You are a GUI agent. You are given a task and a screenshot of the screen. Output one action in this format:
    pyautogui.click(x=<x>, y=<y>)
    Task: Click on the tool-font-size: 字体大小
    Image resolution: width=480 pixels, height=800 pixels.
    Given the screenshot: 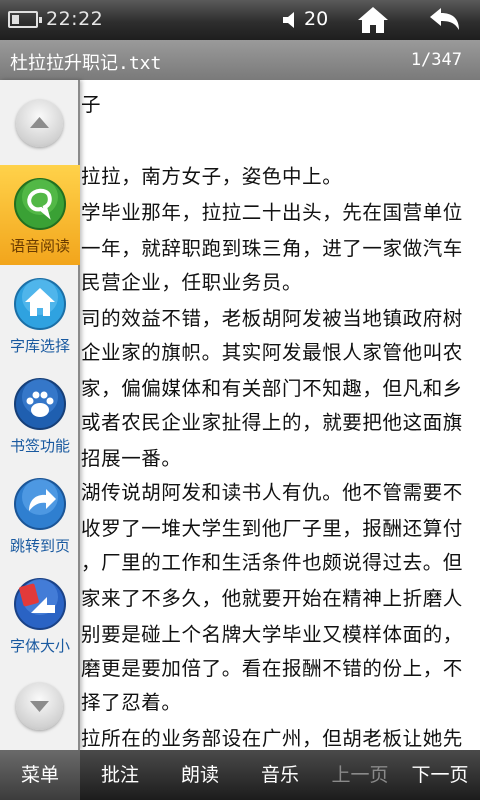 What is the action you would take?
    pyautogui.click(x=40, y=615)
    